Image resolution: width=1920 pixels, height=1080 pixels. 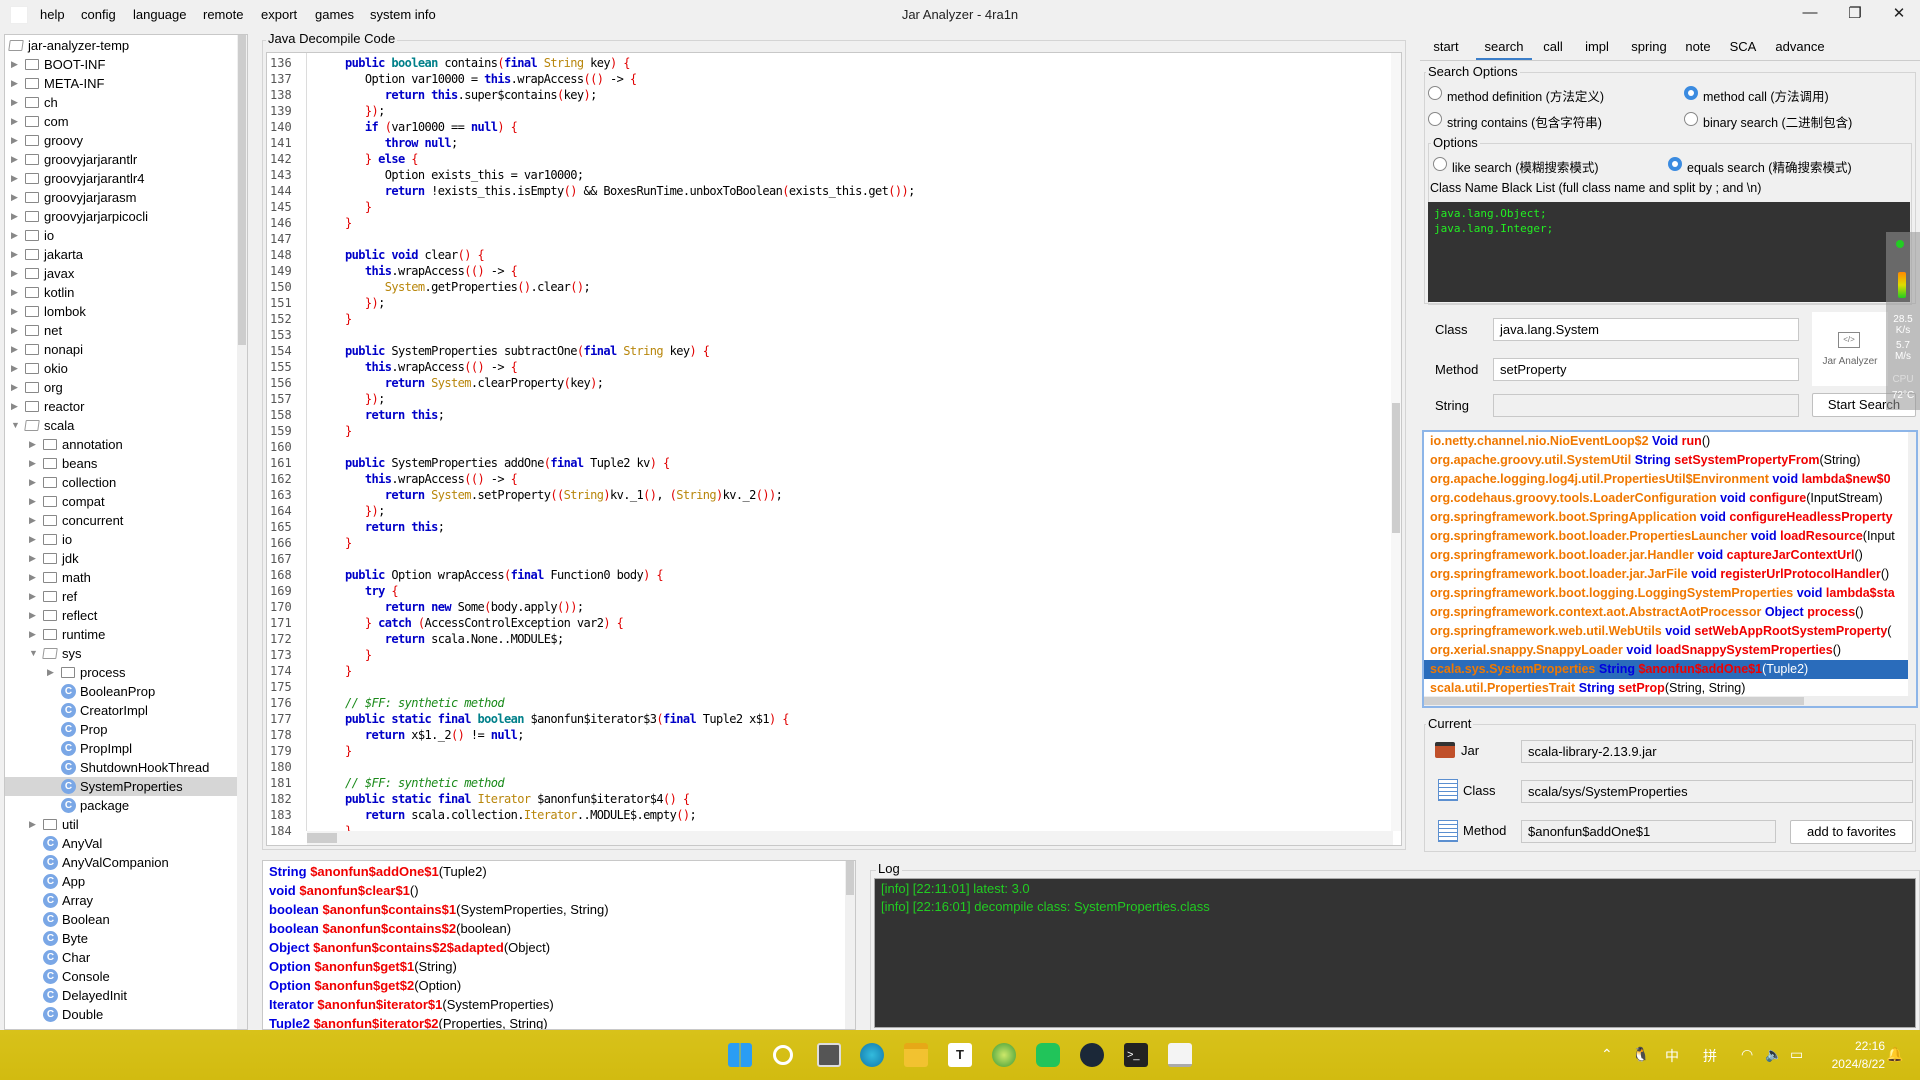 I want to click on tree-item: ▶ jakarta, so click(x=121, y=254).